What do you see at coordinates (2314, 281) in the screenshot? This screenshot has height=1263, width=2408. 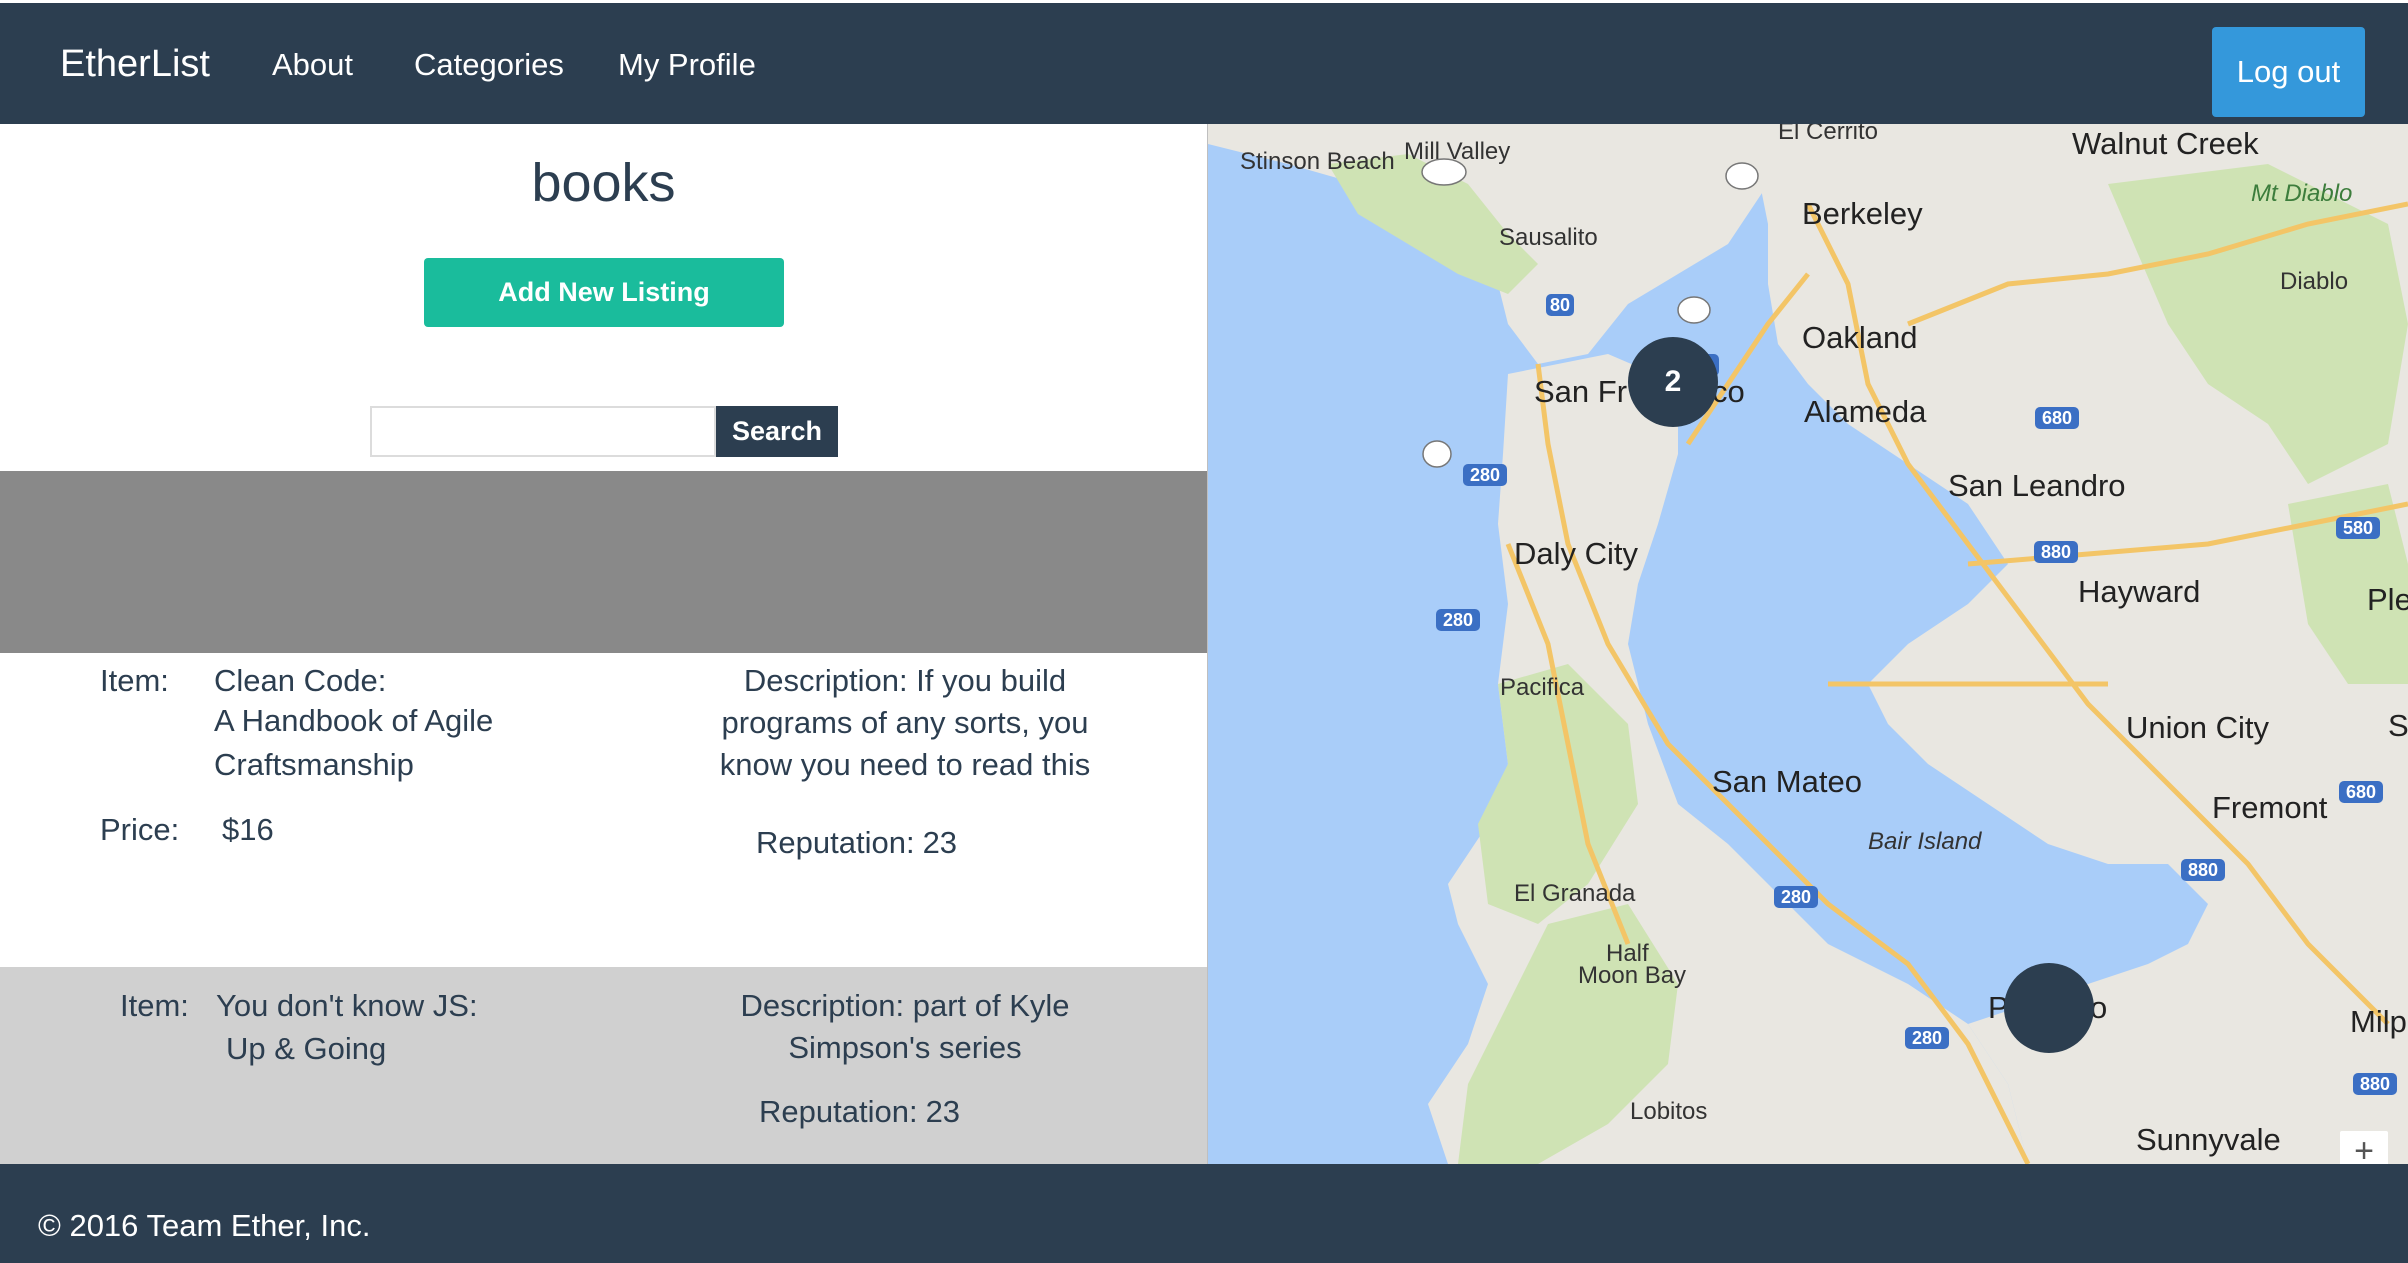 I see `map-label: Diablo` at bounding box center [2314, 281].